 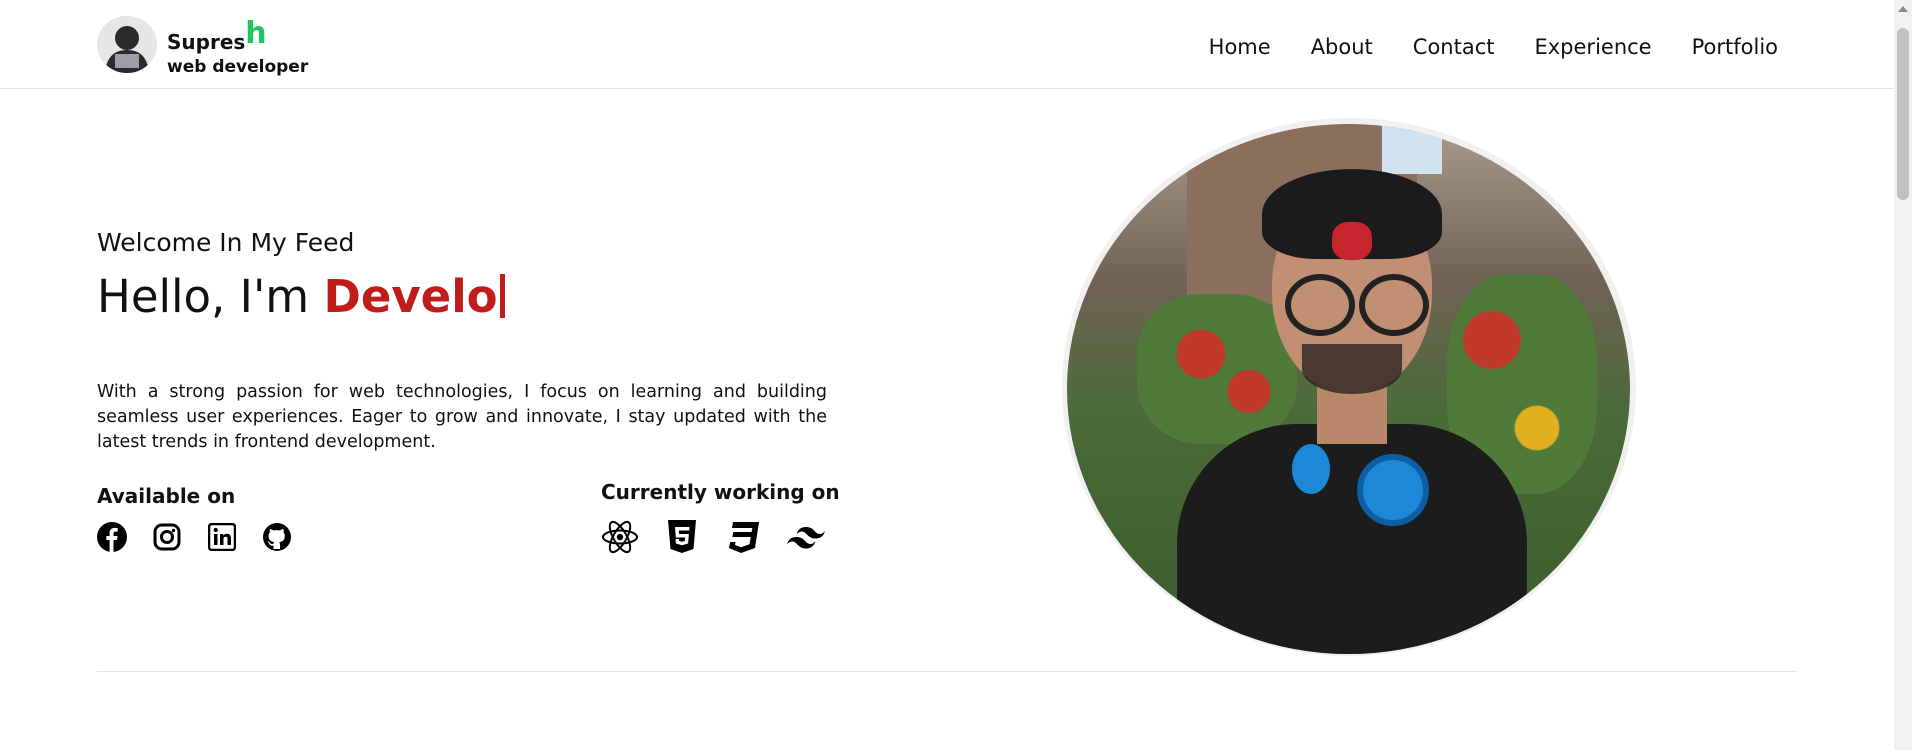 I want to click on social-links, so click(x=207, y=537).